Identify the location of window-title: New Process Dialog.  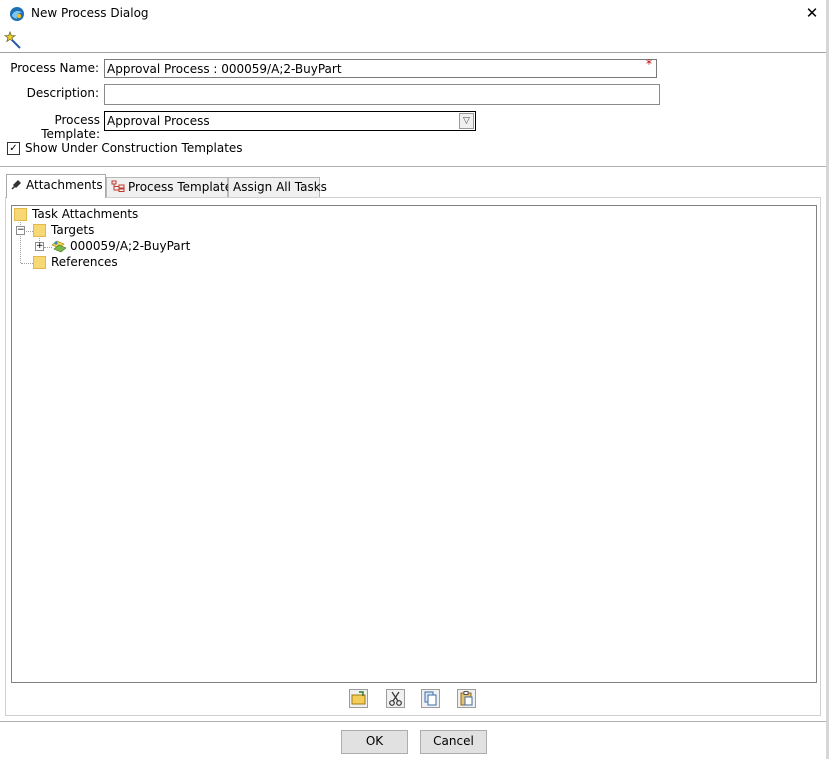
(90, 13).